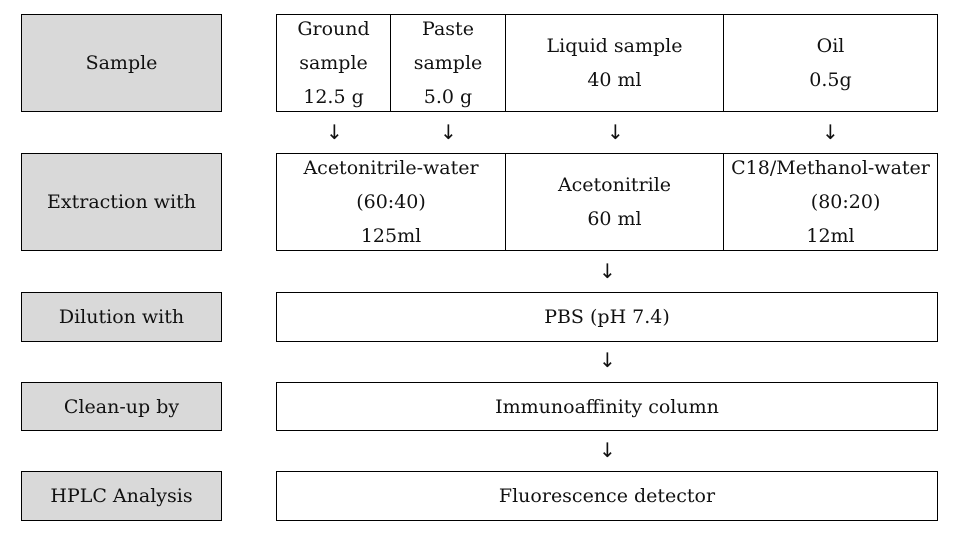 Image resolution: width=957 pixels, height=535 pixels. Describe the element at coordinates (121, 202) in the screenshot. I see `label-extraction: Extraction with` at that location.